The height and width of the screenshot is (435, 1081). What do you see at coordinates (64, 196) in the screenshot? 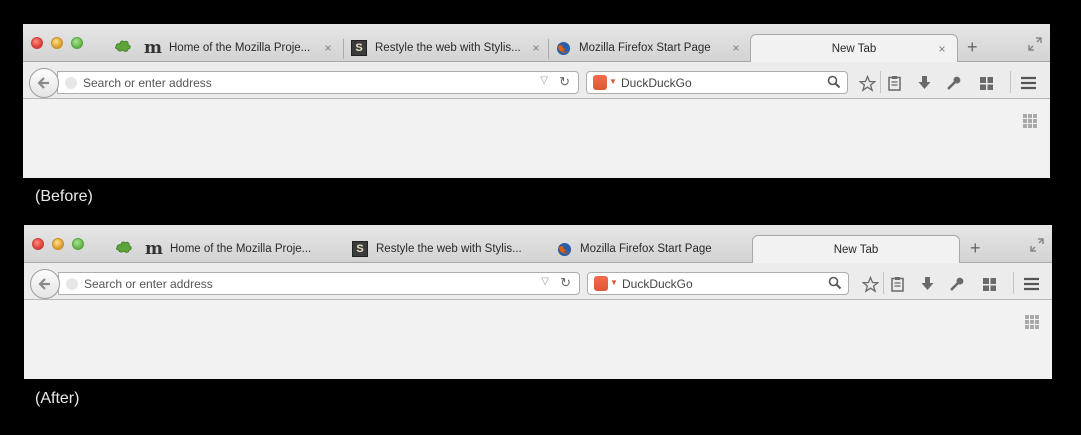
I see `panel-caption: (Before)` at bounding box center [64, 196].